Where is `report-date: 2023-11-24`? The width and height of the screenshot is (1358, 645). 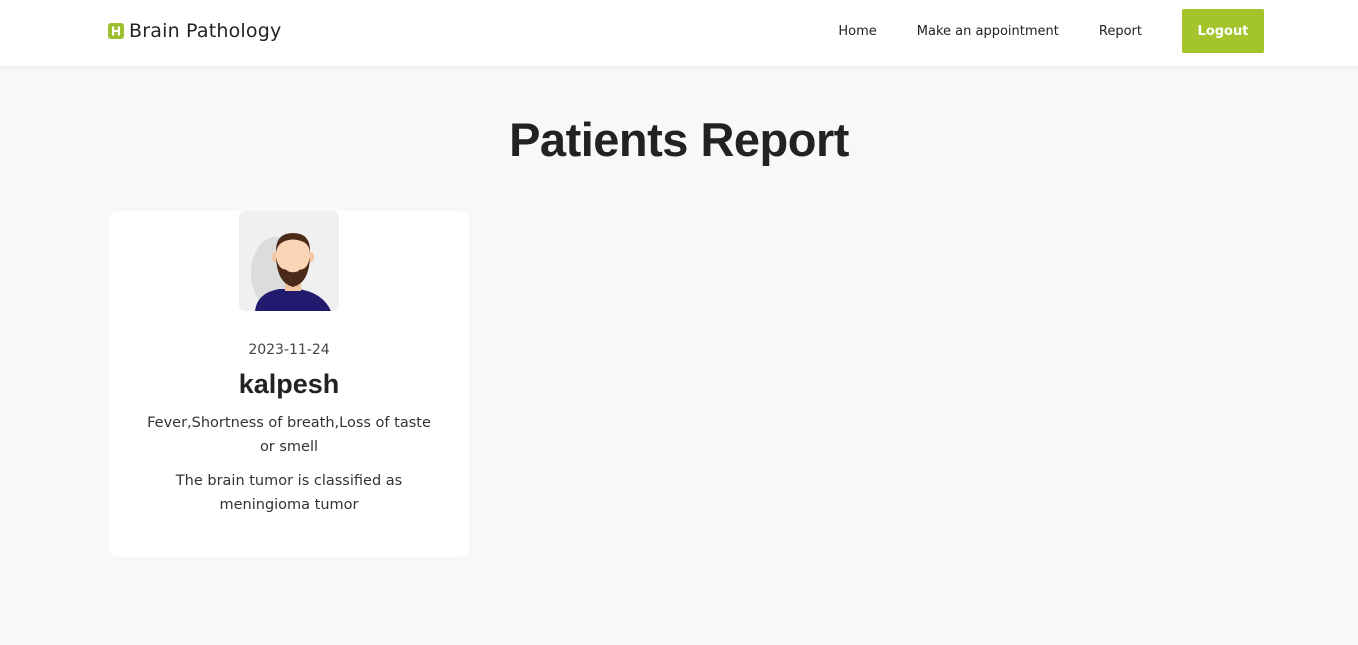
report-date: 2023-11-24 is located at coordinates (289, 350).